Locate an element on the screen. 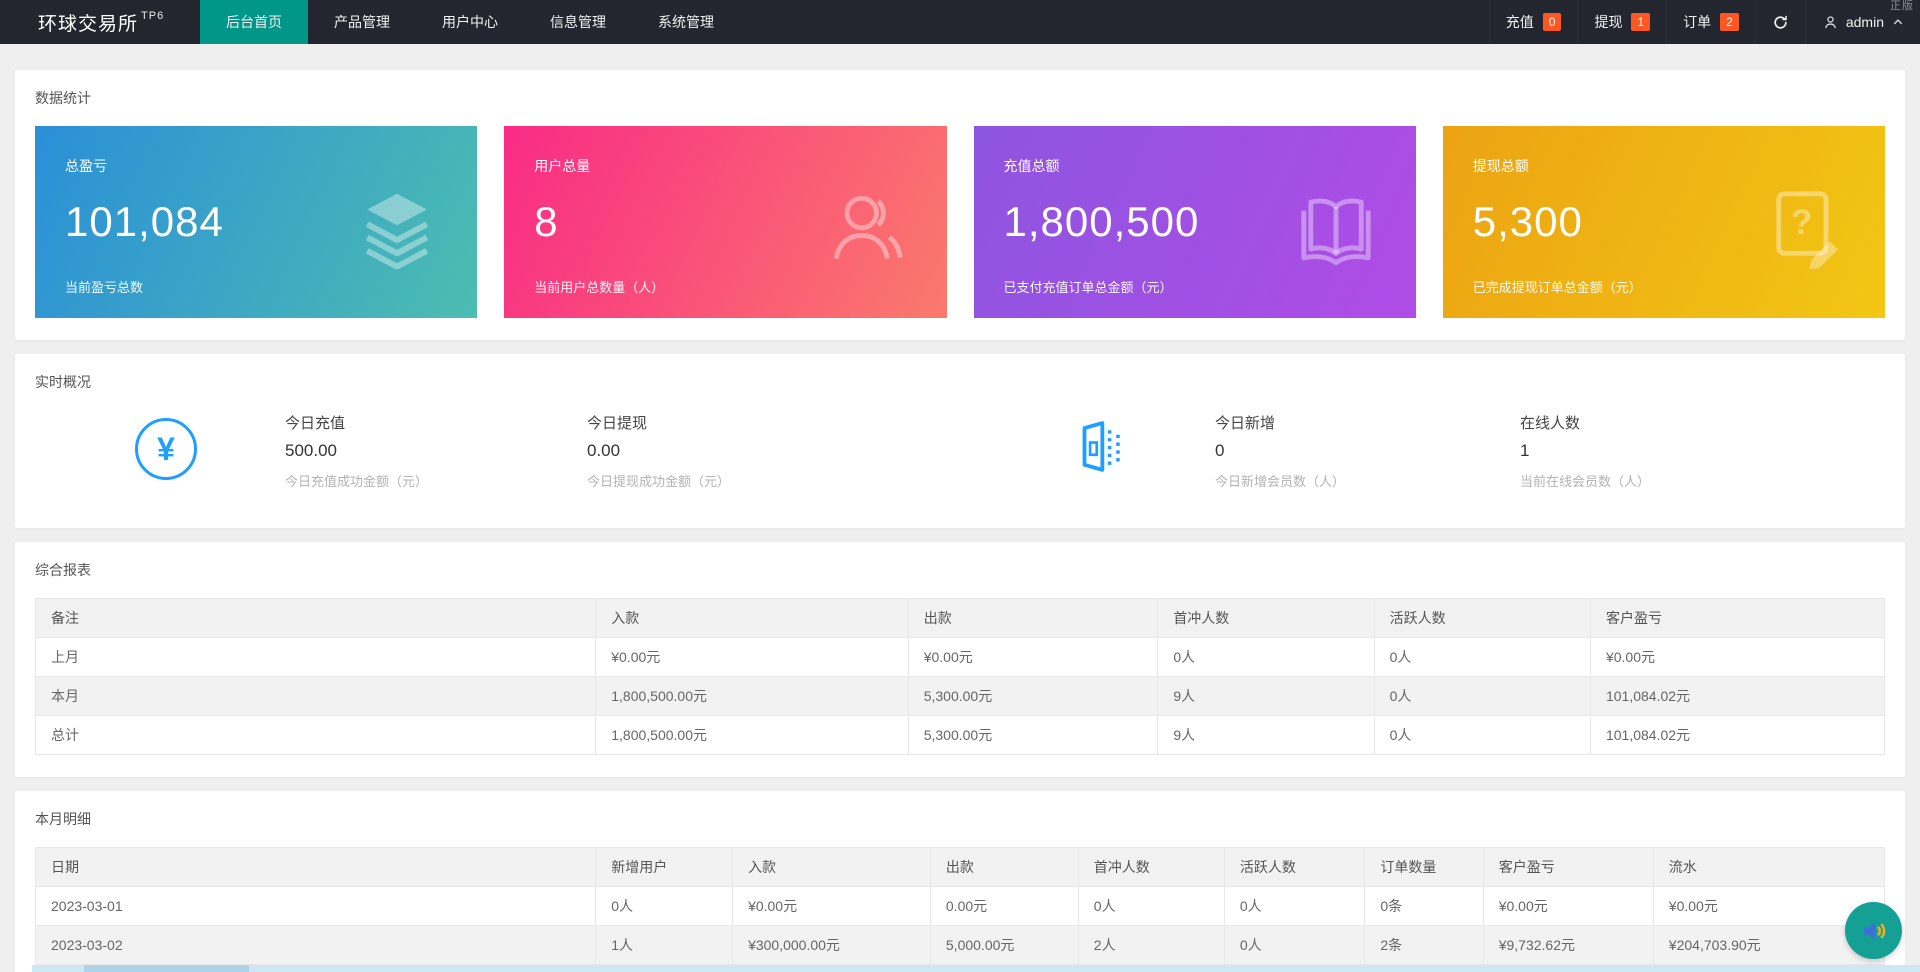  horizontal-scrollbar is located at coordinates (976, 968).